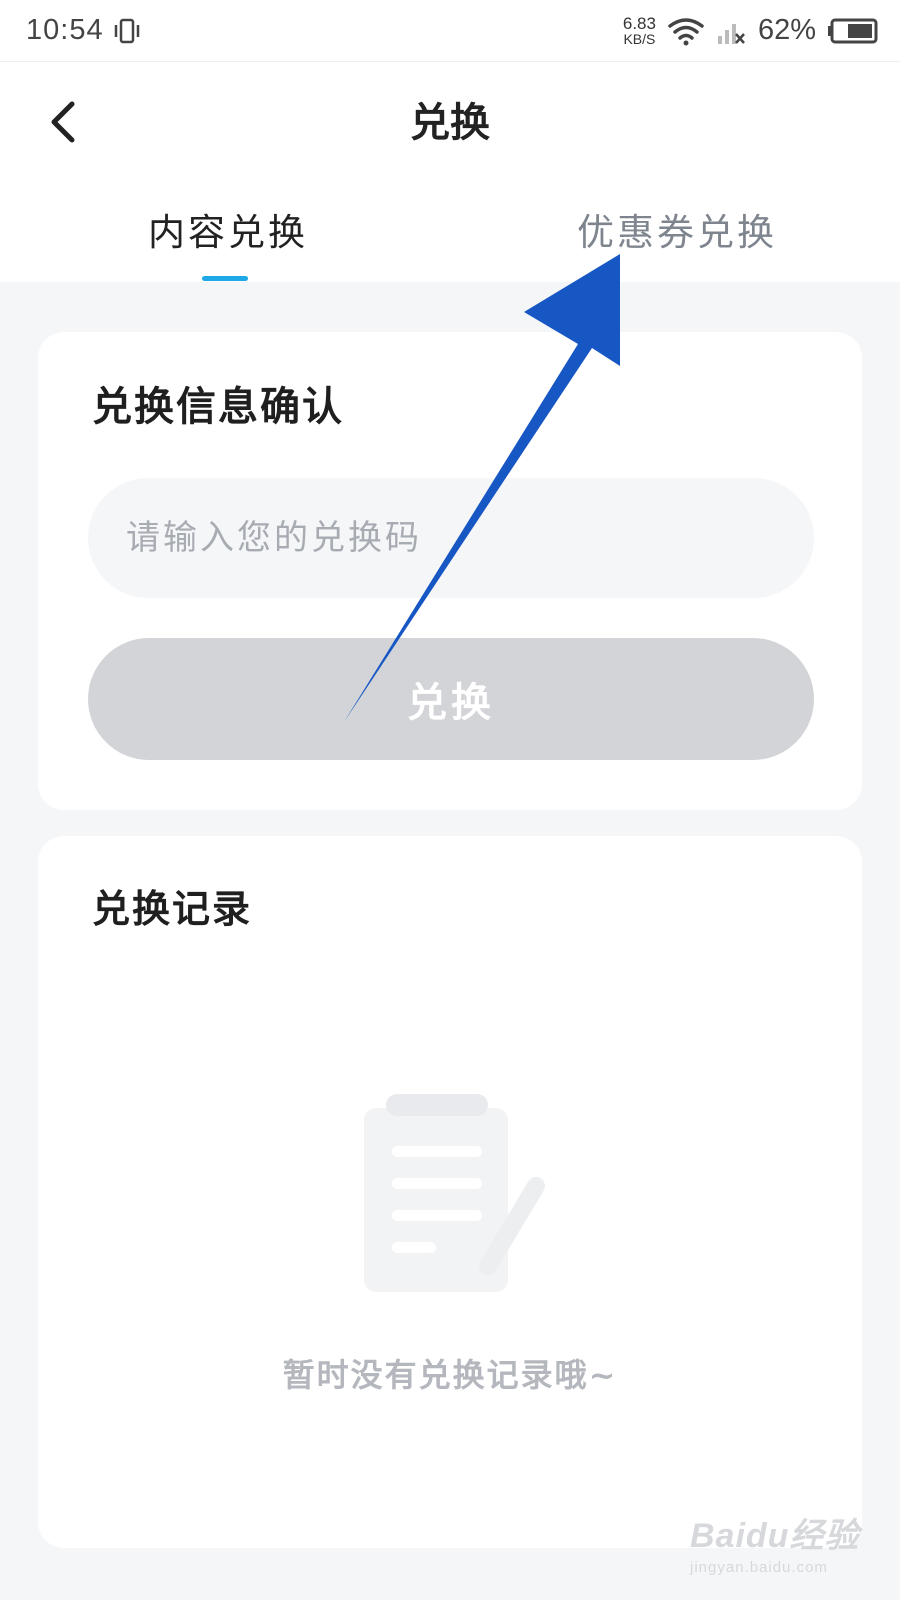 The width and height of the screenshot is (900, 1600). I want to click on redeem-code-input, so click(451, 538).